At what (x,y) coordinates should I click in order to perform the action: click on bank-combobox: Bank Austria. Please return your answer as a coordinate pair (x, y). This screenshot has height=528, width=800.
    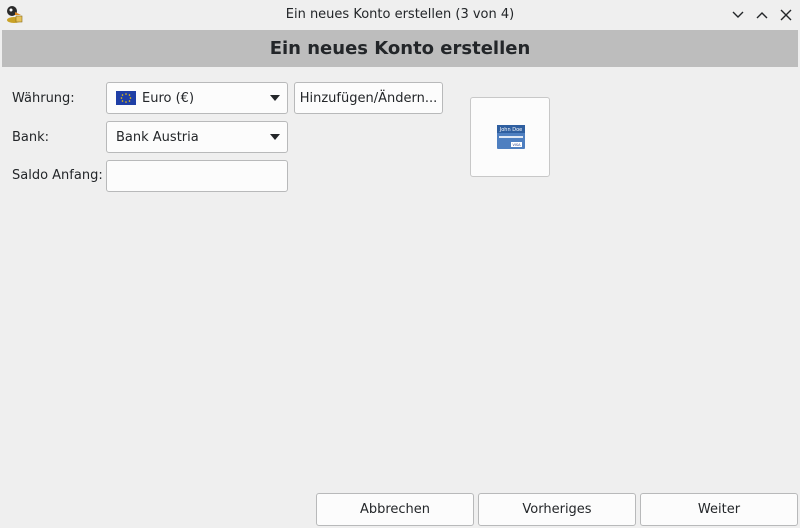
    Looking at the image, I should click on (197, 137).